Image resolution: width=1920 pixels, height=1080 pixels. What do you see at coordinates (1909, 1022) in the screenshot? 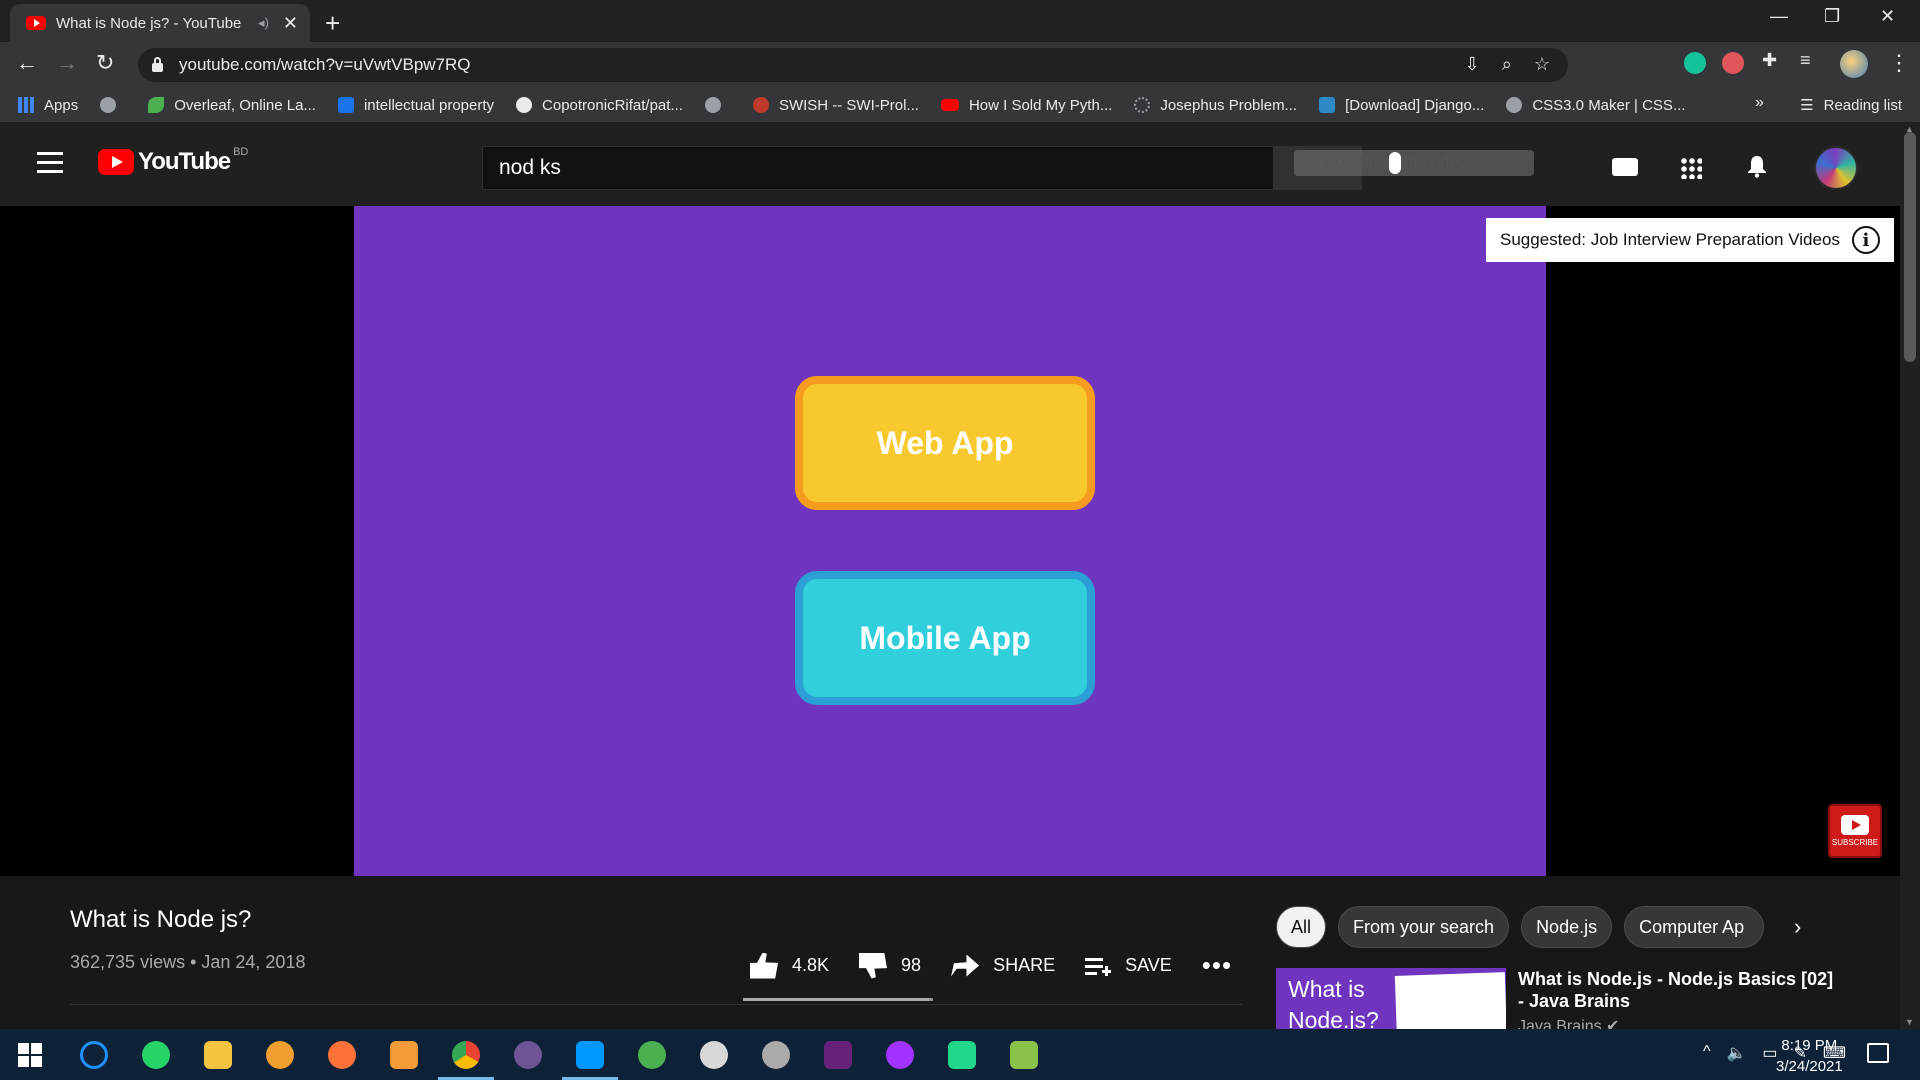
I see `scroll-down-icon: ▼` at bounding box center [1909, 1022].